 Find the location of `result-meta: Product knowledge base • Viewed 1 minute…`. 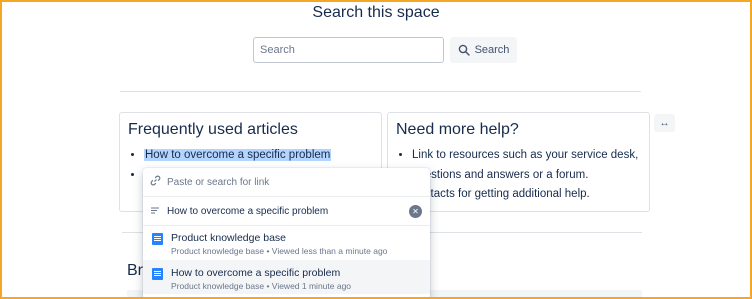

result-meta: Product knowledge base • Viewed 1 minute… is located at coordinates (261, 286).